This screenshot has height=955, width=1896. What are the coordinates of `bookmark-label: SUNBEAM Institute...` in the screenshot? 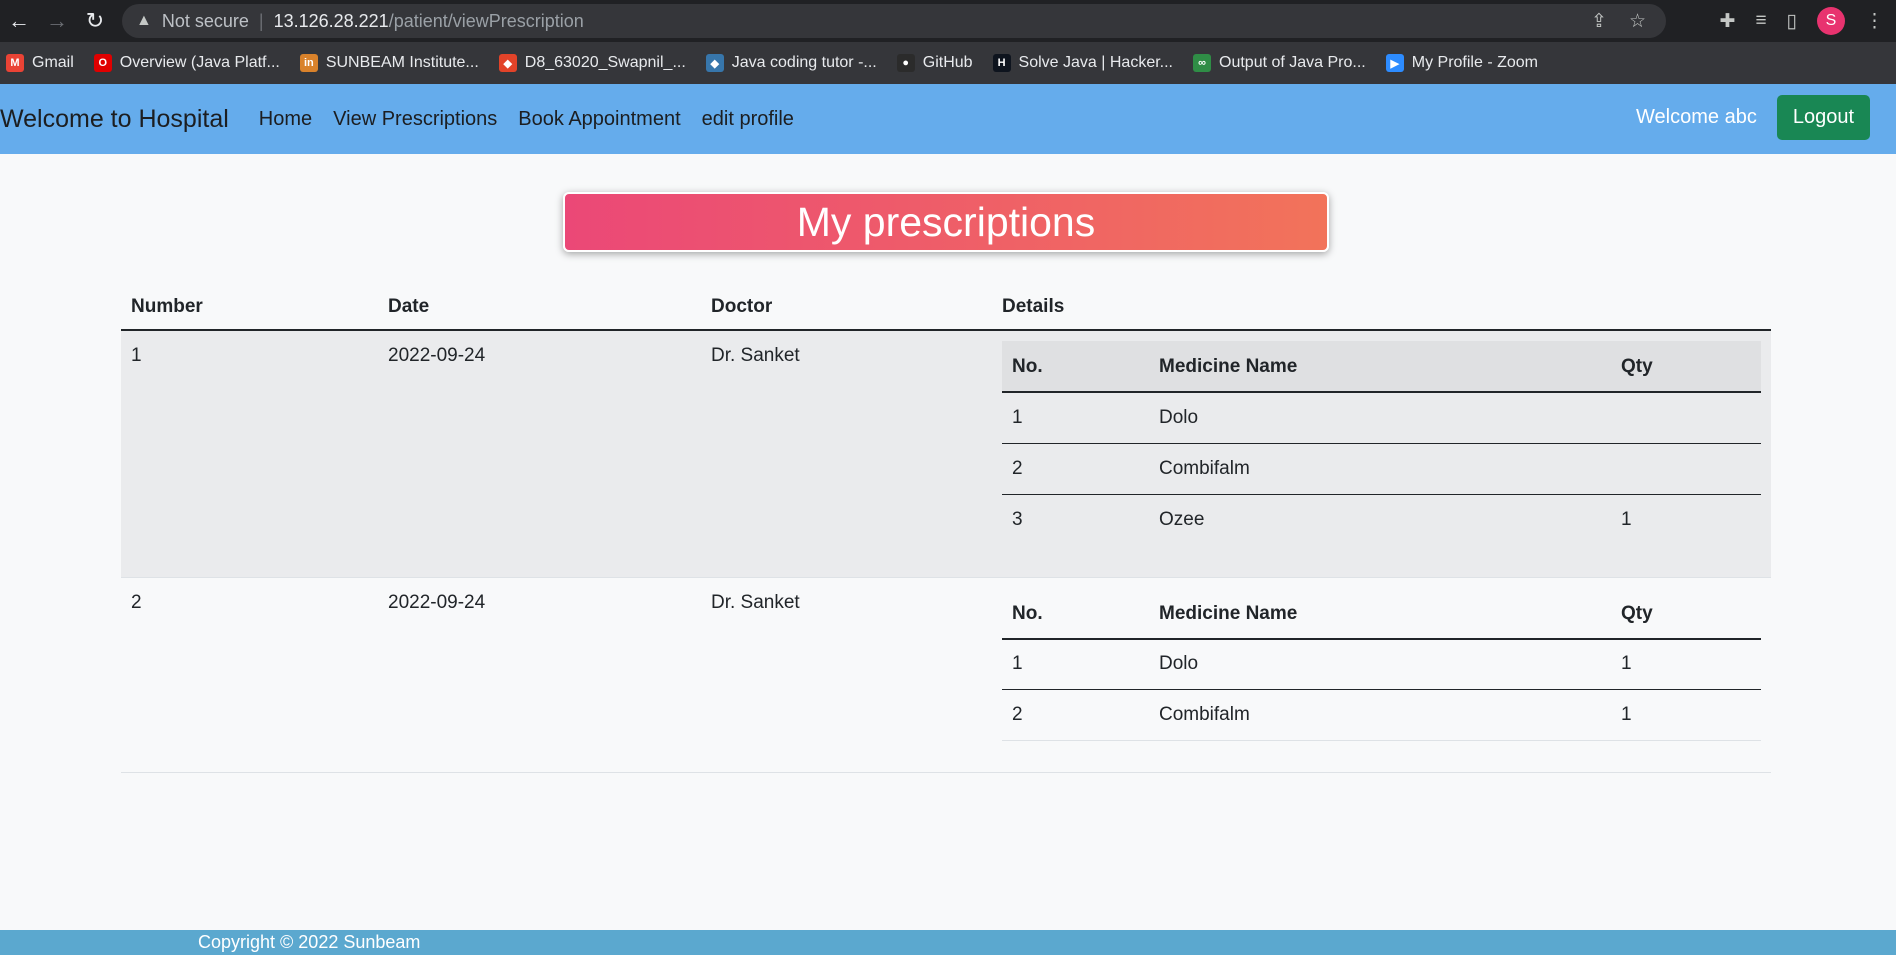 It's located at (402, 62).